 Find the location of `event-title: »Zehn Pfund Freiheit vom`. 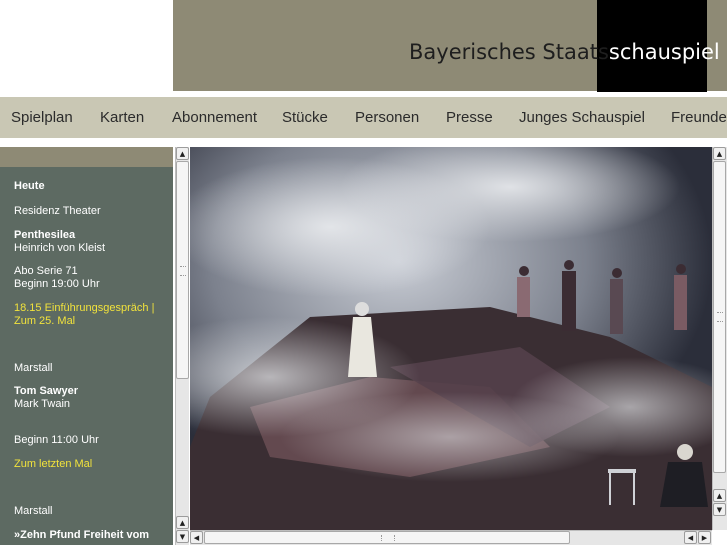

event-title: »Zehn Pfund Freiheit vom is located at coordinates (81, 535).